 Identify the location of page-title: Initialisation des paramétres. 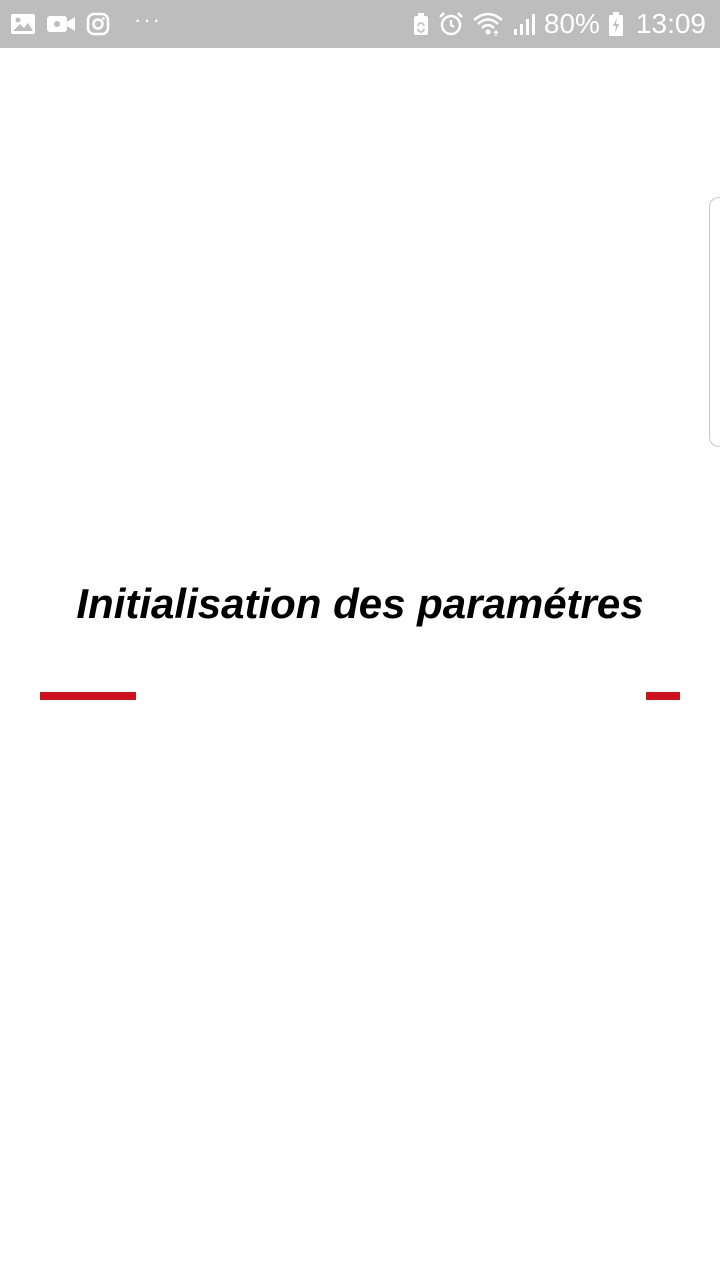
(360, 603).